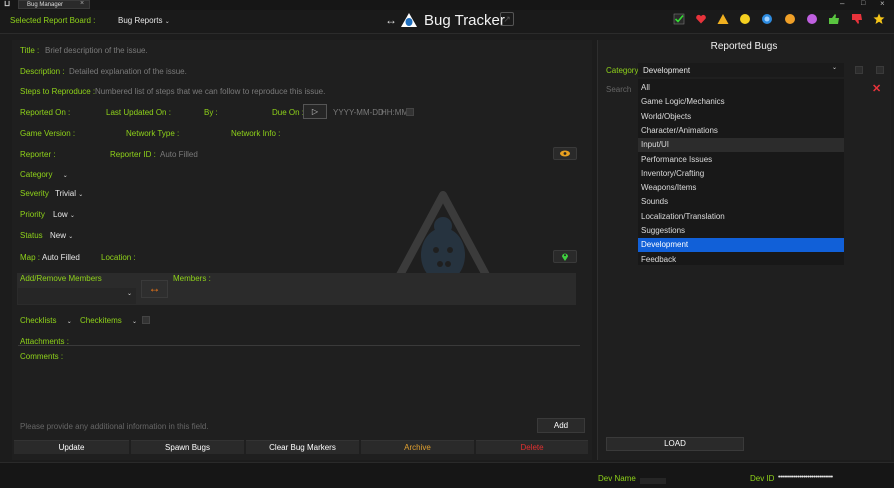 The width and height of the screenshot is (894, 488). Describe the element at coordinates (741, 245) in the screenshot. I see `dropdown-option: Development` at that location.